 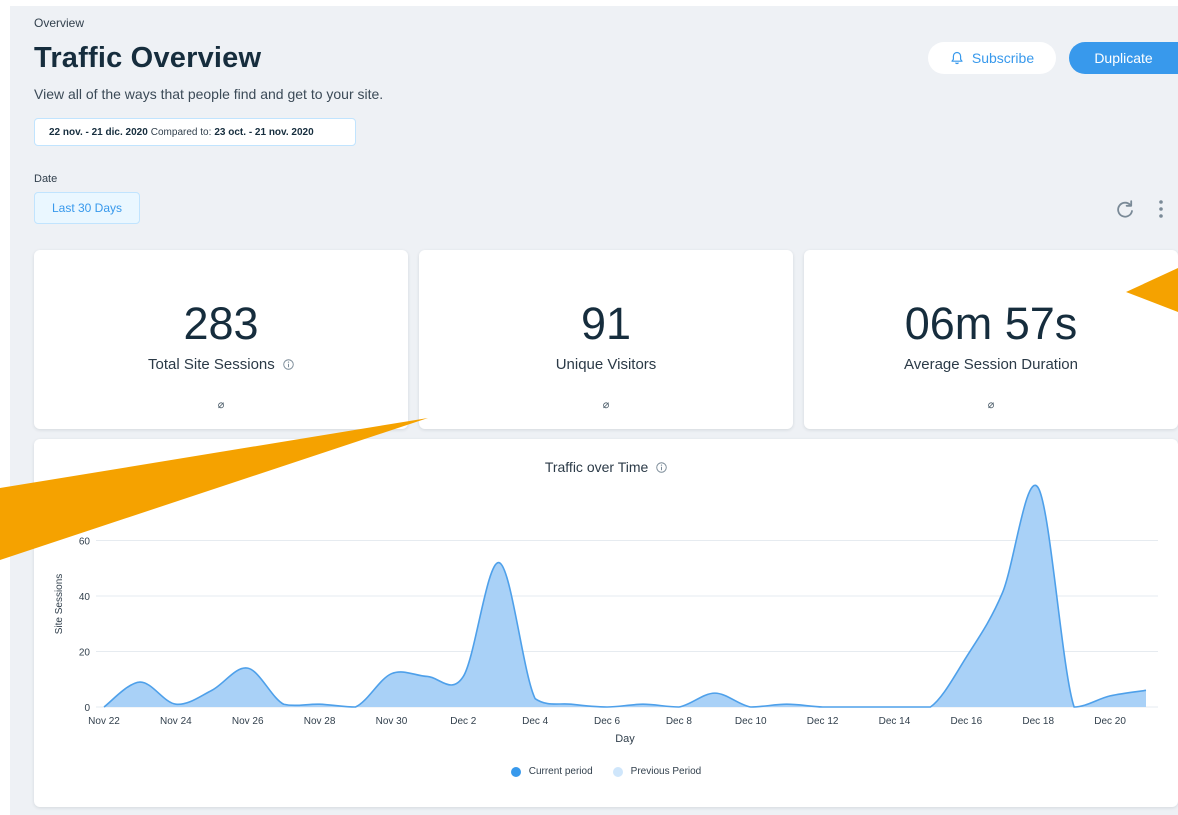 What do you see at coordinates (617, 771) in the screenshot?
I see `legend-dot-previous` at bounding box center [617, 771].